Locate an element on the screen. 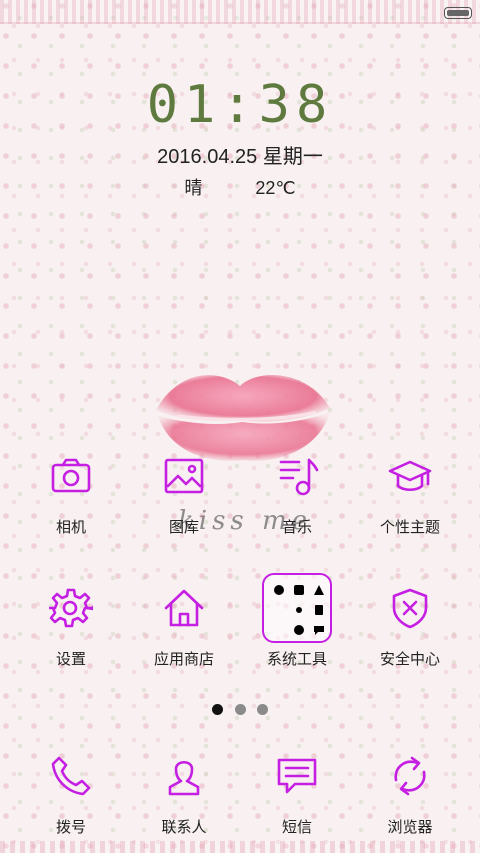 This screenshot has height=853, width=480. dock-messages: 短信 is located at coordinates (297, 791).